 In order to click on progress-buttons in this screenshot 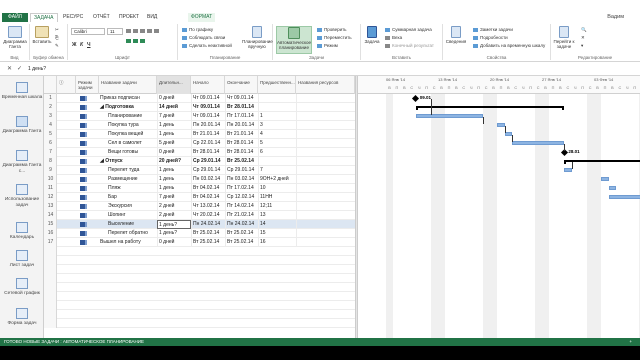, I will do `click(143, 31)`.